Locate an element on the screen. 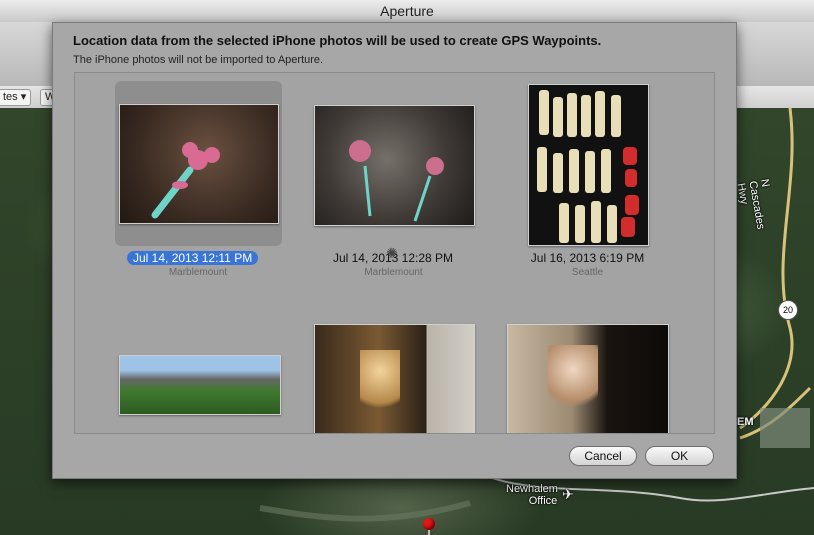 The height and width of the screenshot is (535, 814). figure-shape is located at coordinates (380, 385).